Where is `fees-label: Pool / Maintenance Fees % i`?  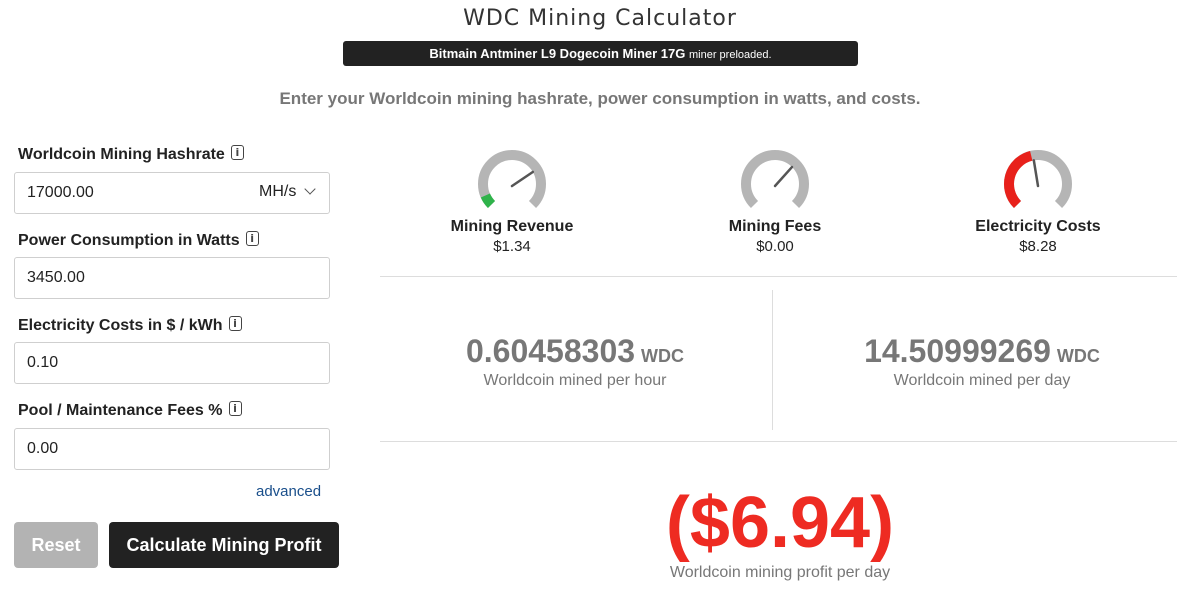 fees-label: Pool / Maintenance Fees % i is located at coordinates (130, 410).